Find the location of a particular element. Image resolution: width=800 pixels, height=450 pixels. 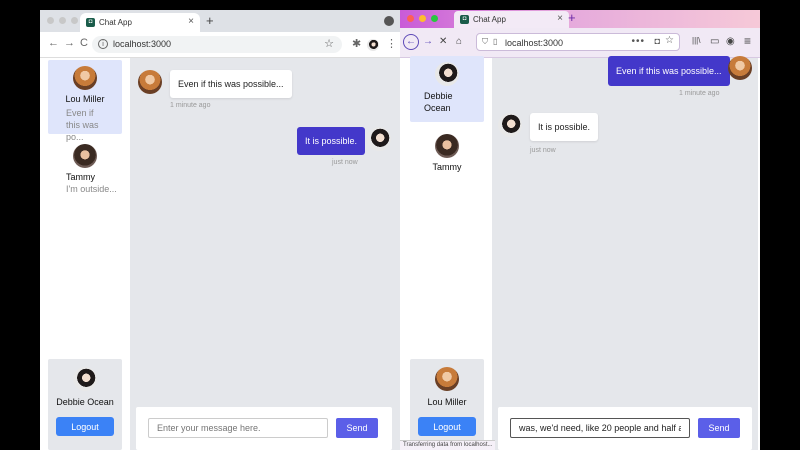

profile-menu-icon is located at coordinates (389, 21).